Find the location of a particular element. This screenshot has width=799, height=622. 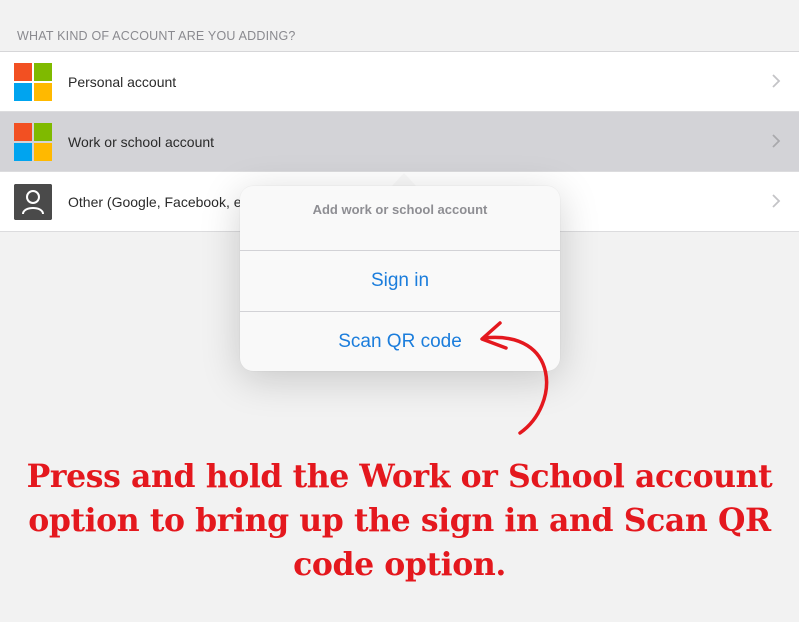

person-icon is located at coordinates (33, 202).